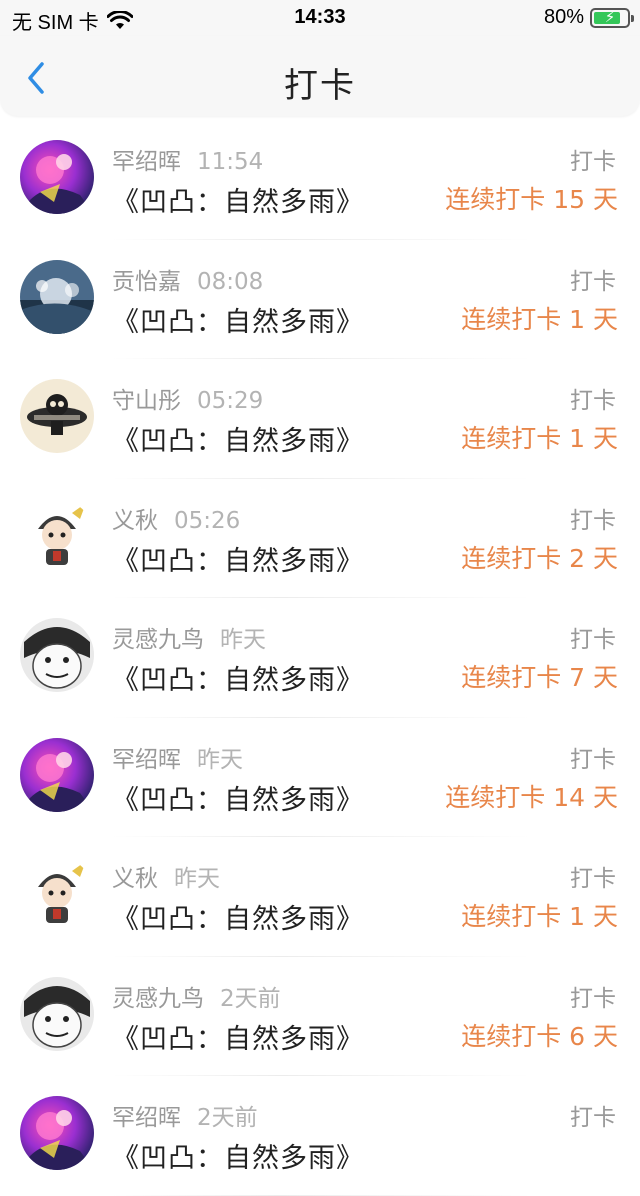 The width and height of the screenshot is (640, 1196). I want to click on user-line: 罕绍晖 昨天, so click(177, 757).